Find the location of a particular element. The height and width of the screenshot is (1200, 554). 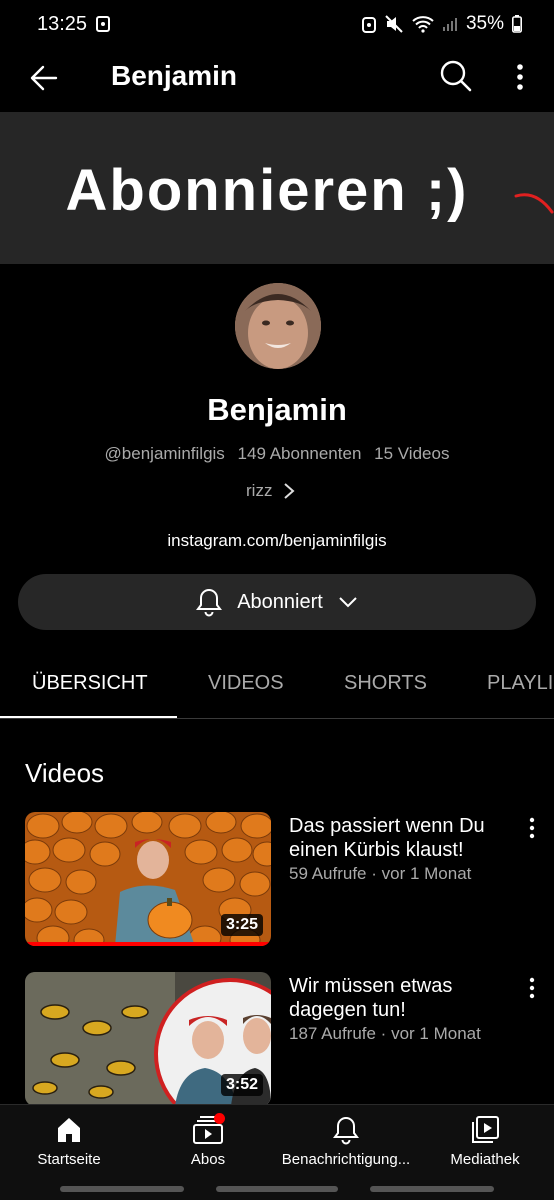

nav-home-label: Startseite is located at coordinates (69, 1159).